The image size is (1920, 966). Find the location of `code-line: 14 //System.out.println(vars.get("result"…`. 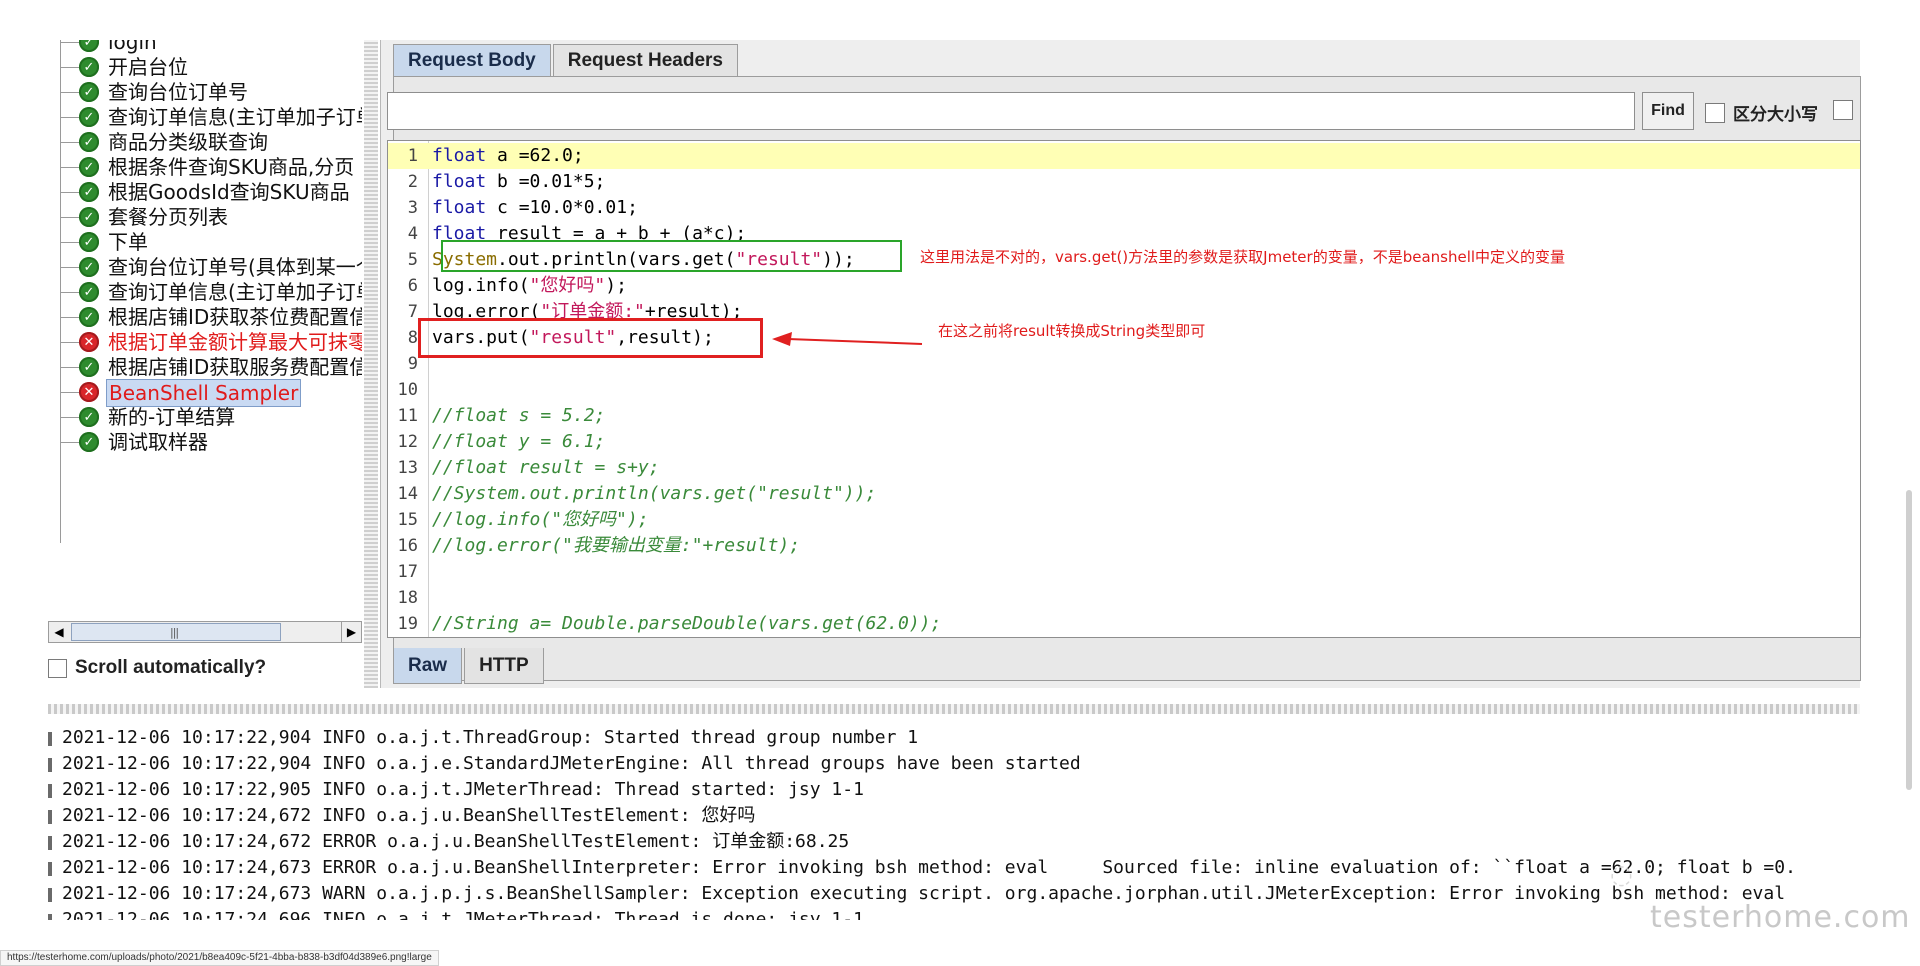

code-line: 14 //System.out.println(vars.get("result"… is located at coordinates (1124, 494).